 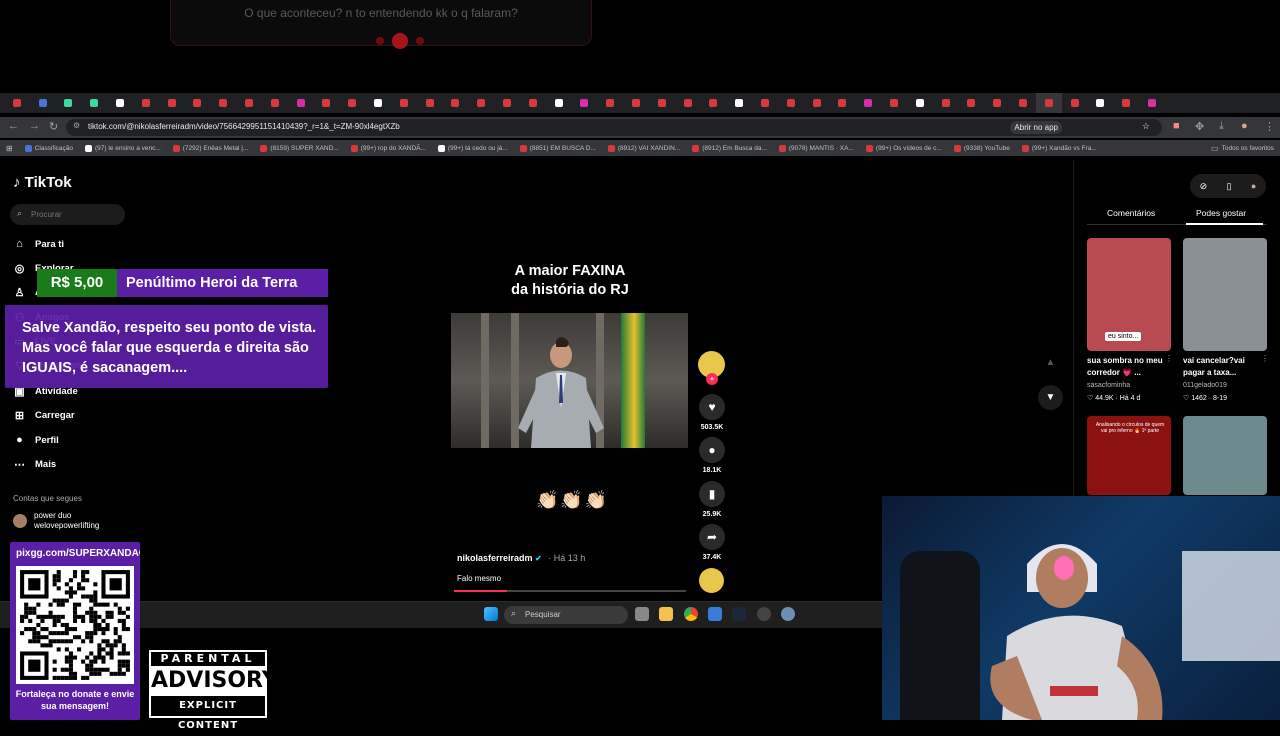 I want to click on reload-icon: ↻, so click(x=53, y=126).